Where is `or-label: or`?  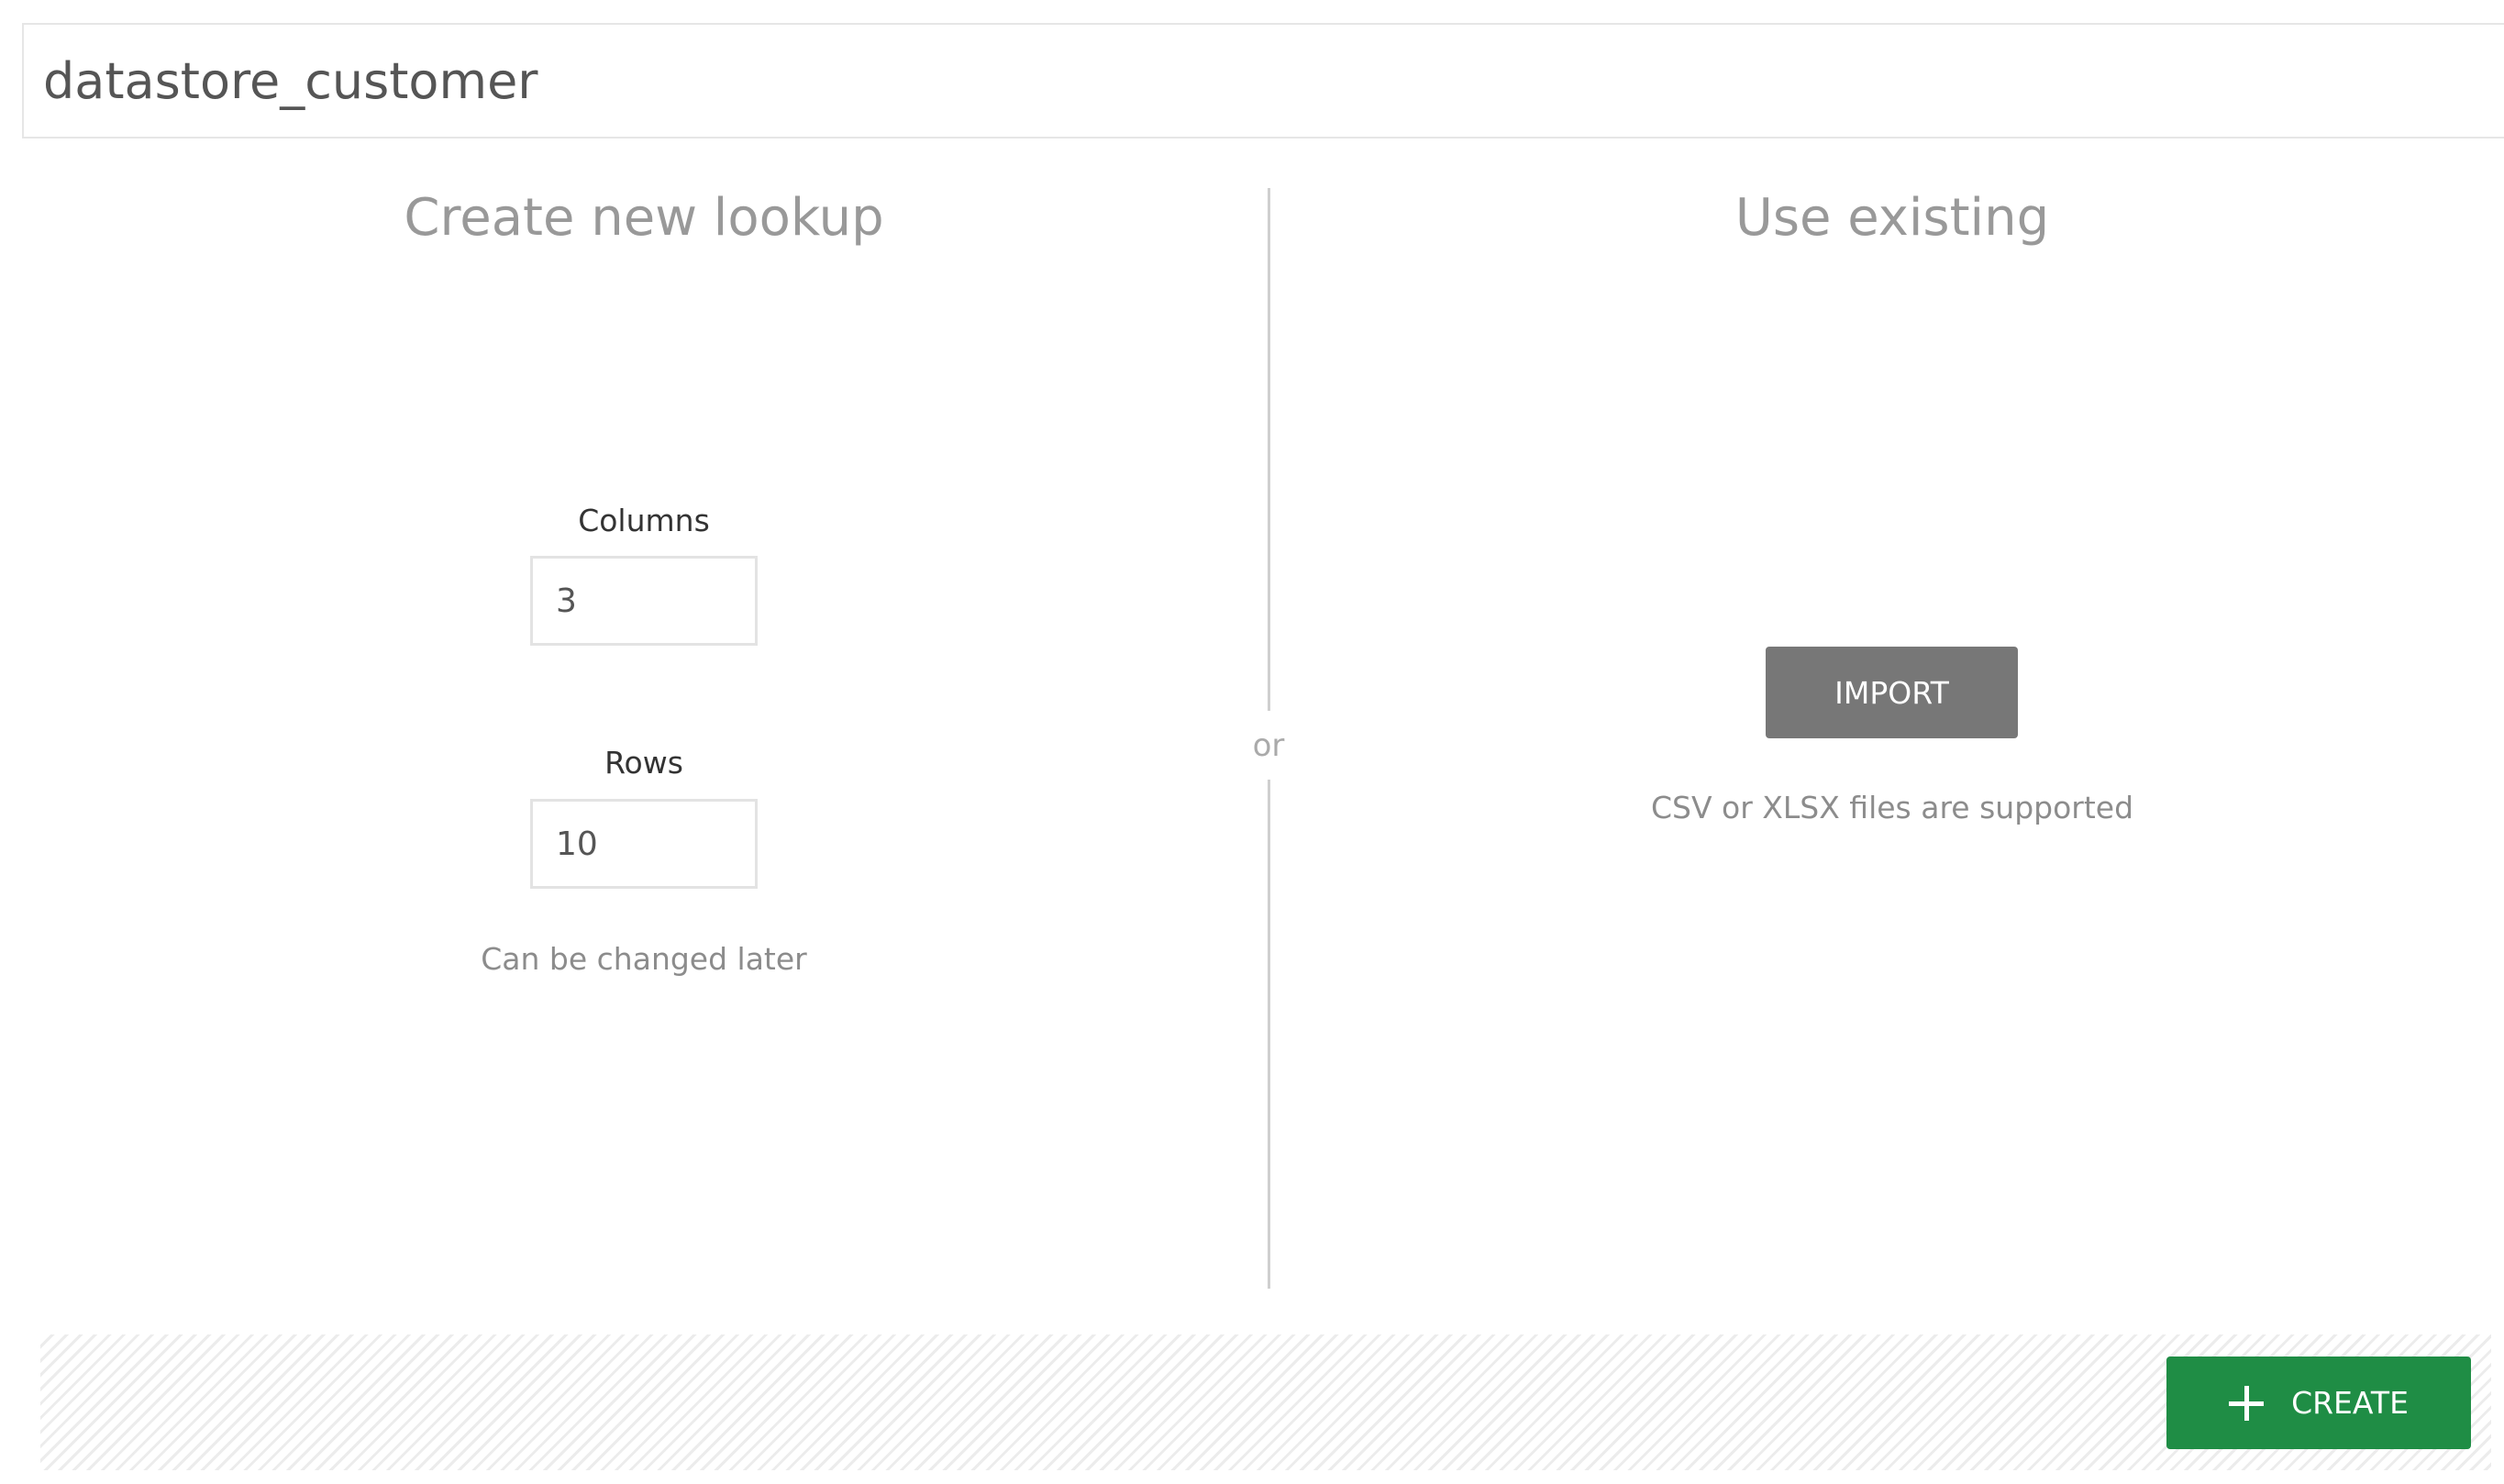
or-label: or is located at coordinates (1268, 745).